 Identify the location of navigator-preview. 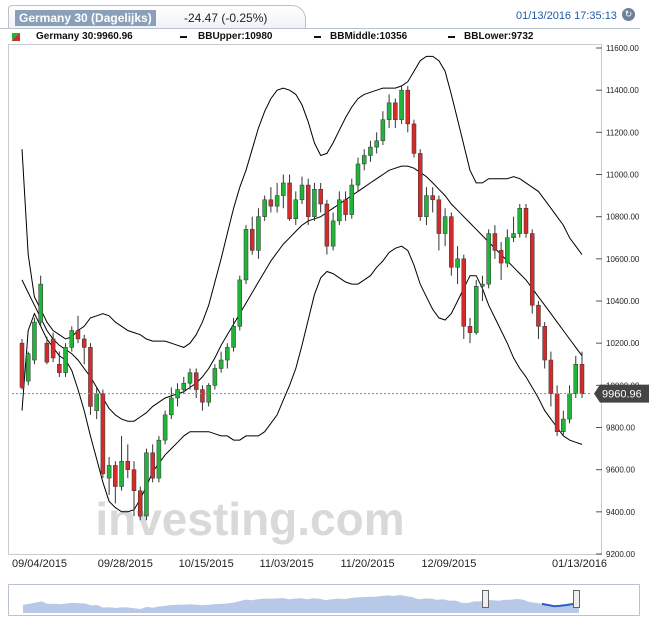
(301, 604).